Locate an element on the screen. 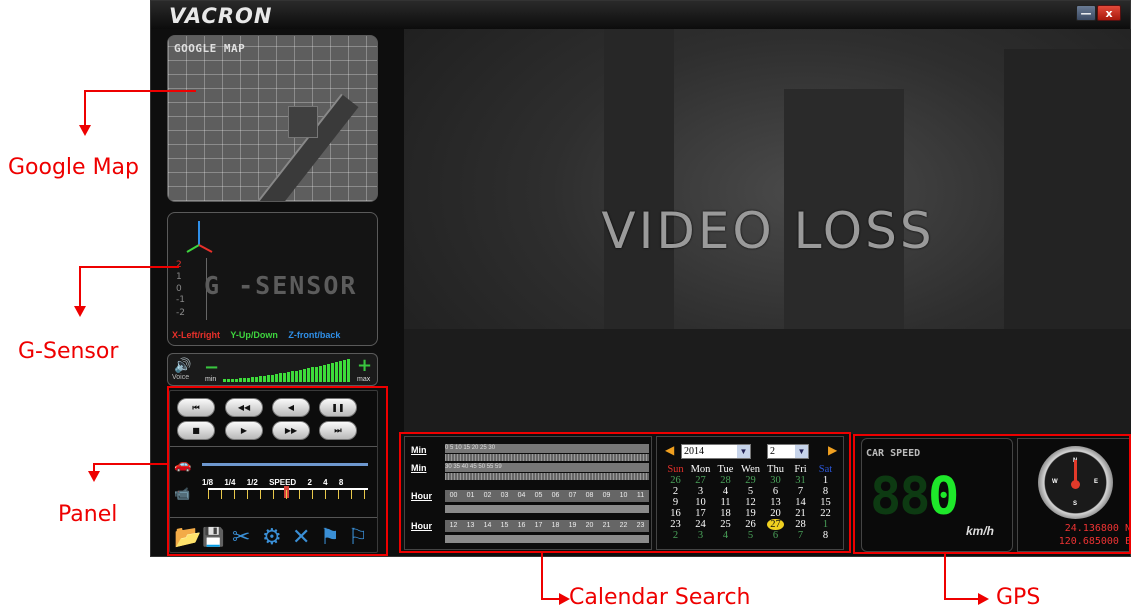  google-map-panel: GOOGLE MAP is located at coordinates (272, 118).